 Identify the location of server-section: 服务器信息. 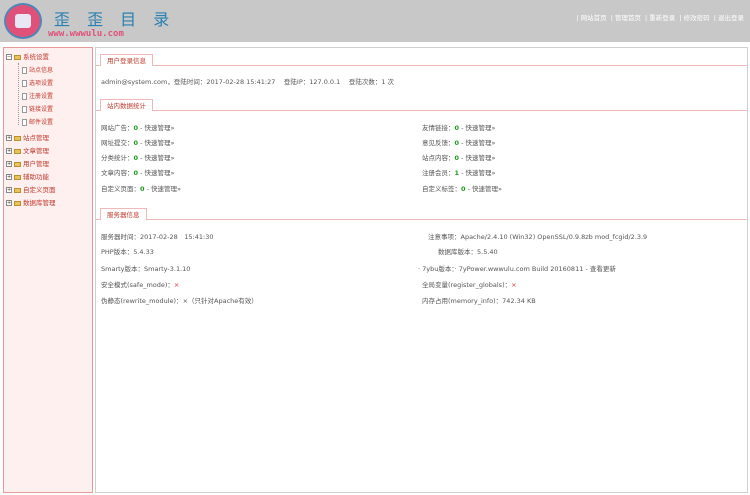
(421, 213).